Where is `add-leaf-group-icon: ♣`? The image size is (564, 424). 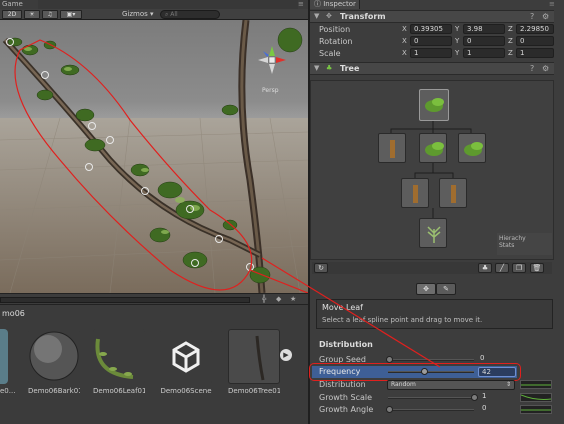
add-leaf-group-icon: ♣ is located at coordinates (485, 268).